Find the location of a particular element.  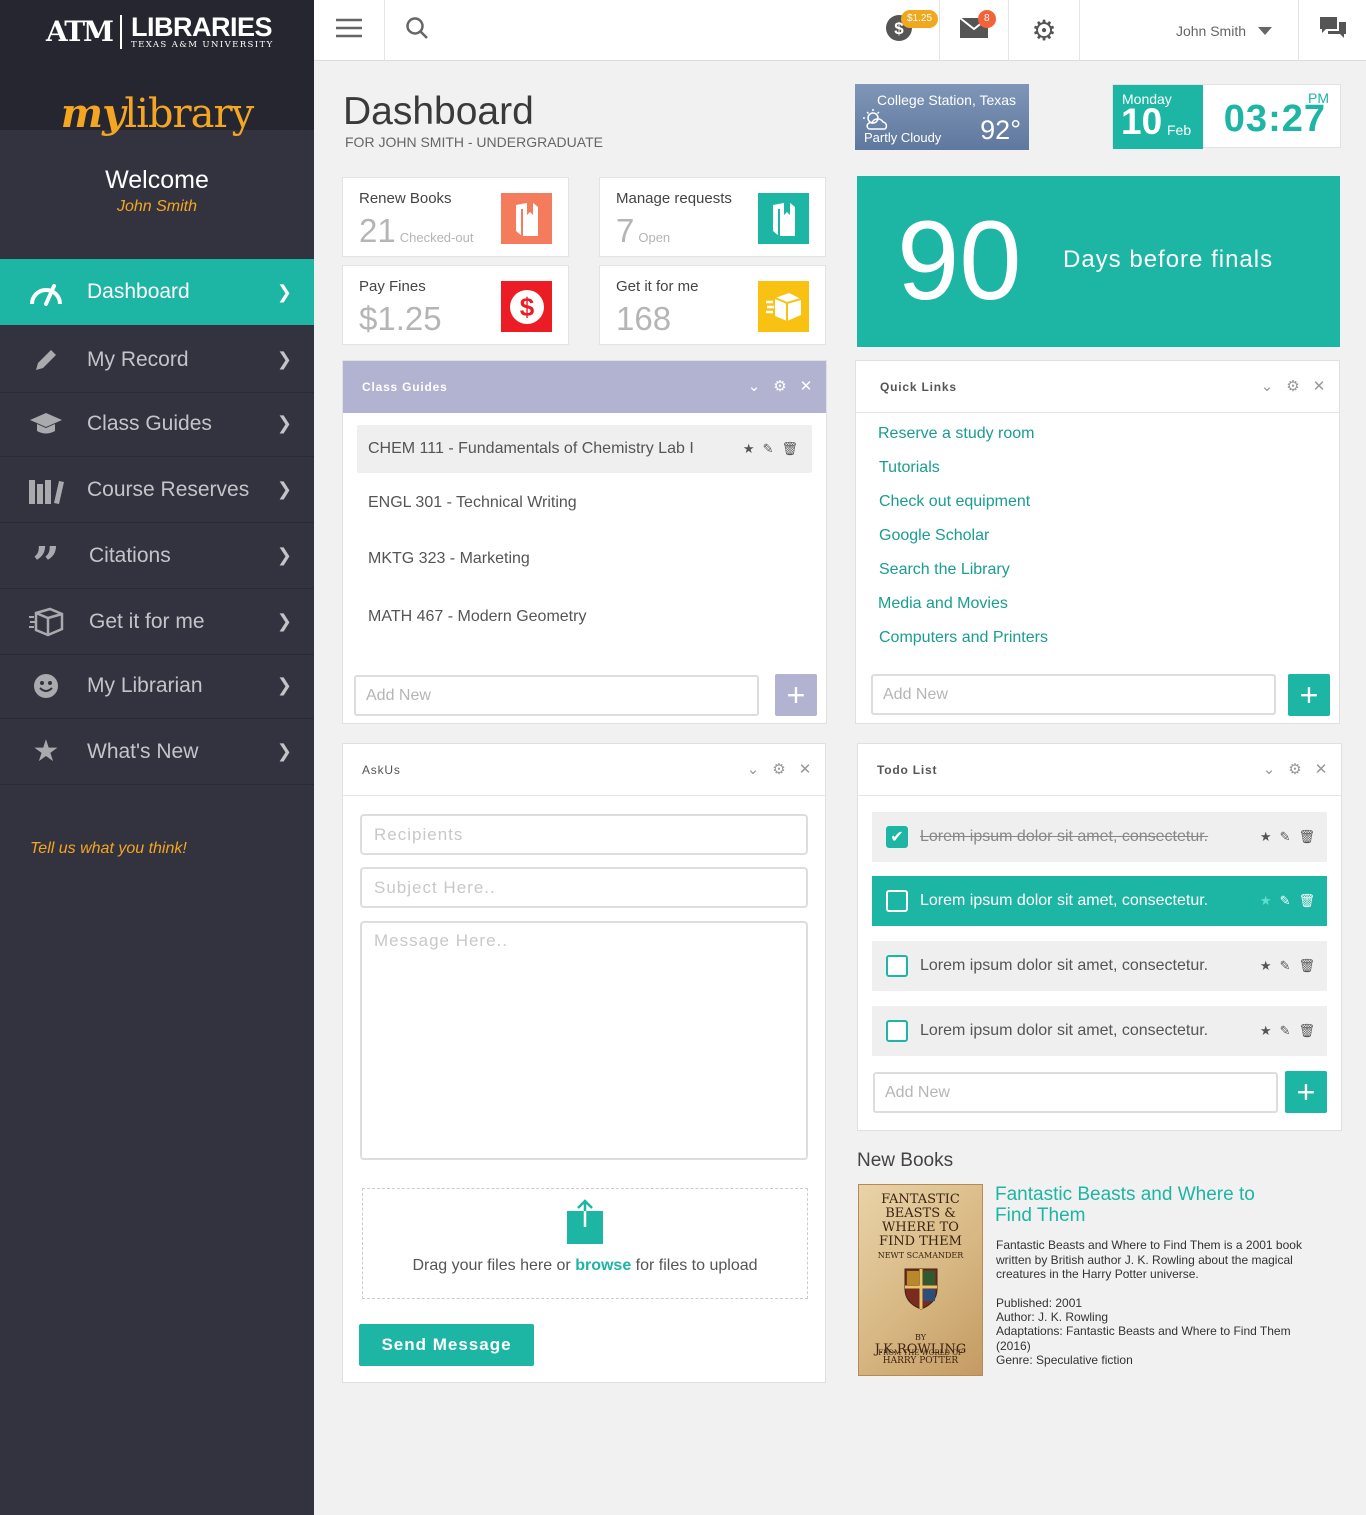

class-guide-item: MKTG 323 - Marketing is located at coordinates (584, 559).